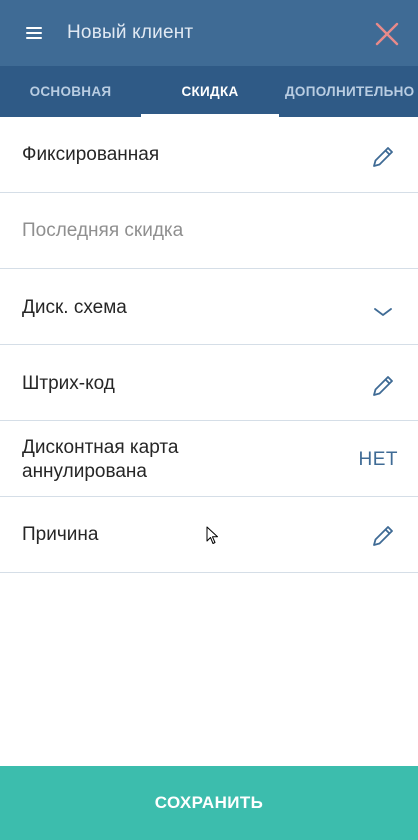 This screenshot has width=418, height=840. I want to click on mouse-cursor-icon, so click(212, 535).